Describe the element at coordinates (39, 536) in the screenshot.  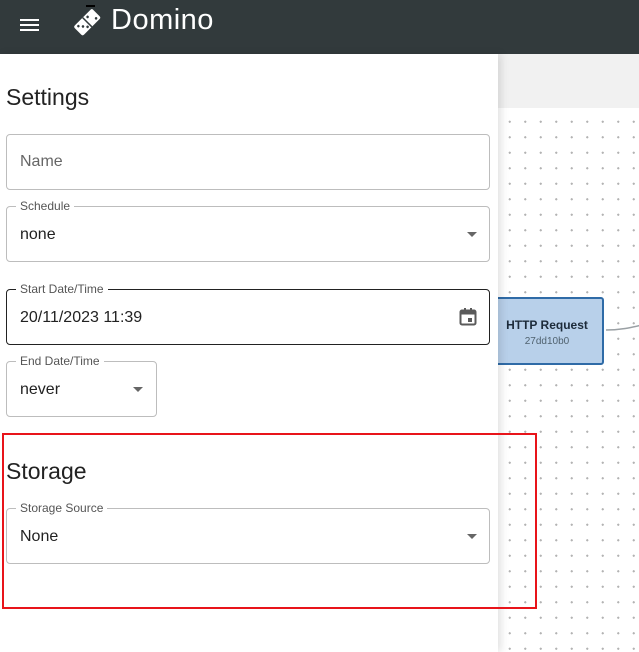
I see `storage-source-value: None` at that location.